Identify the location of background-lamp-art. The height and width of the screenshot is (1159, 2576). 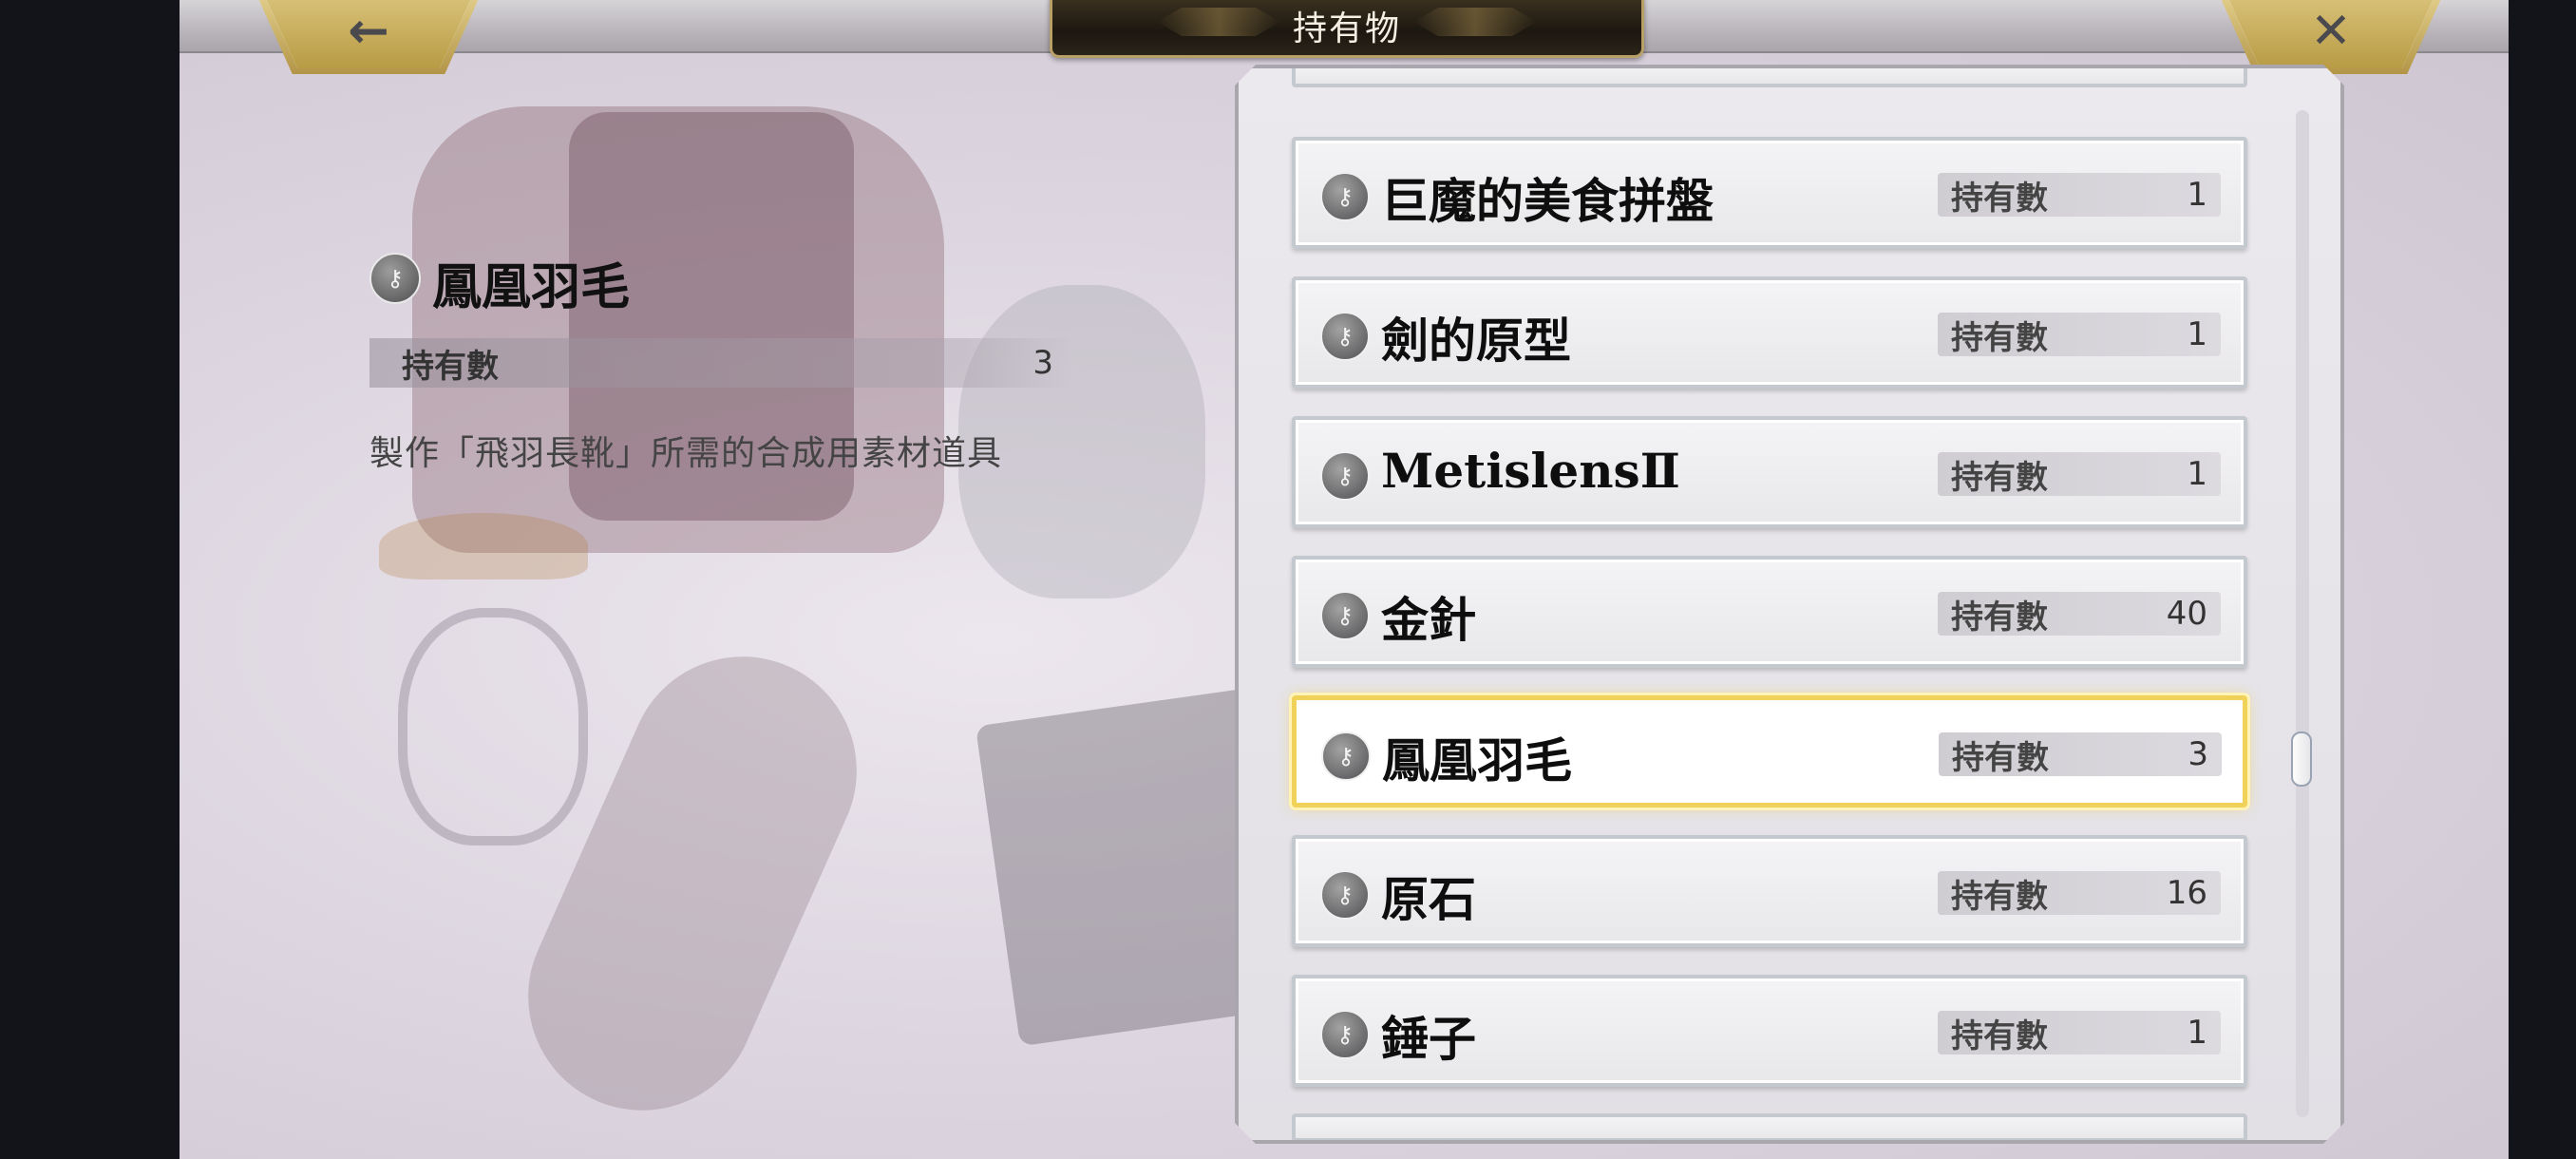
(483, 546).